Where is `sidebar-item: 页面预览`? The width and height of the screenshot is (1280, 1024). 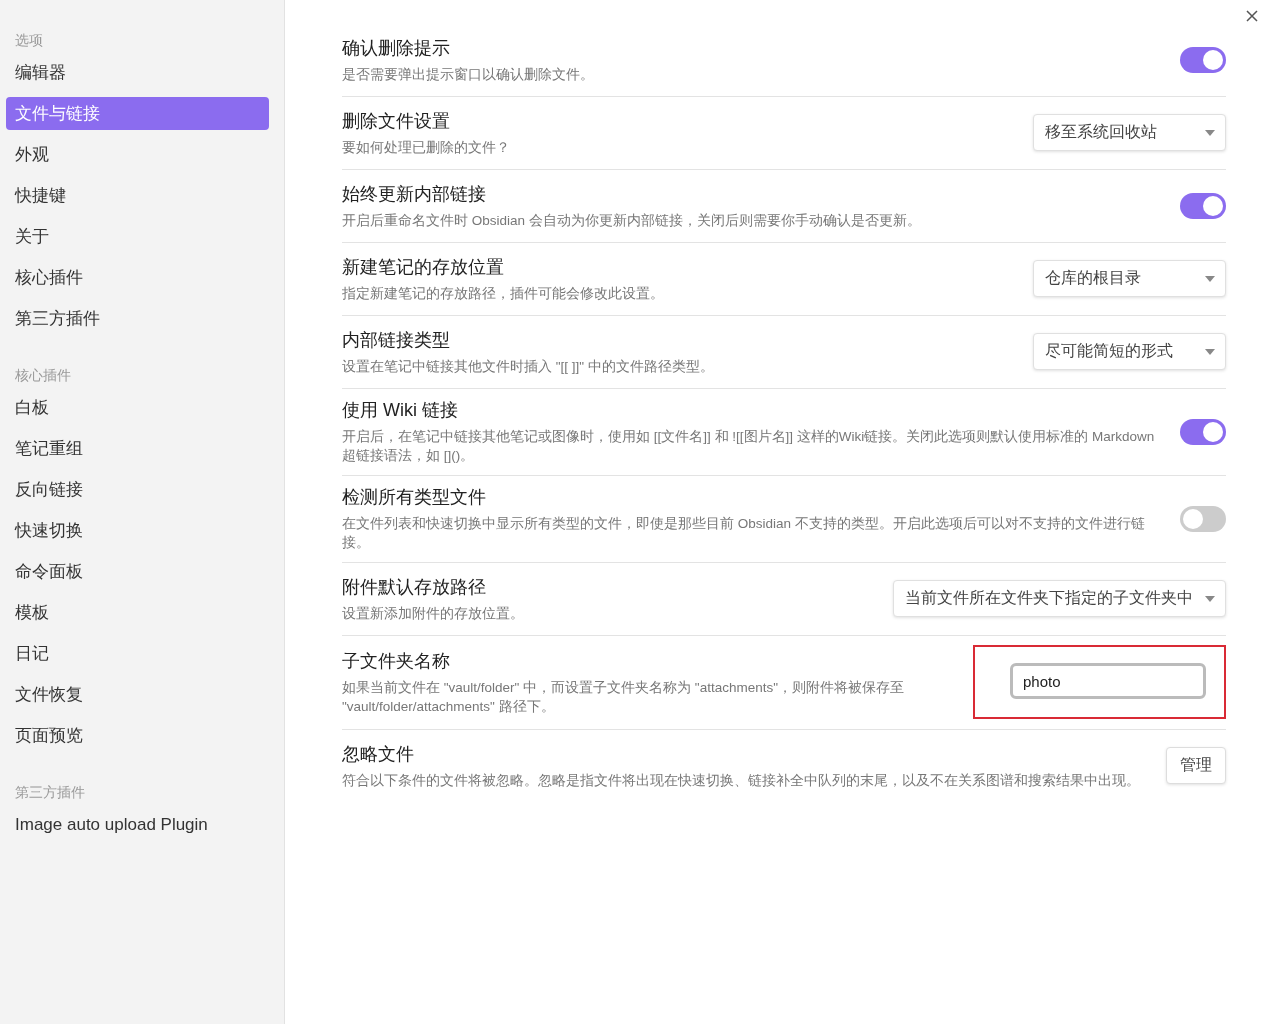 sidebar-item: 页面预览 is located at coordinates (137, 735).